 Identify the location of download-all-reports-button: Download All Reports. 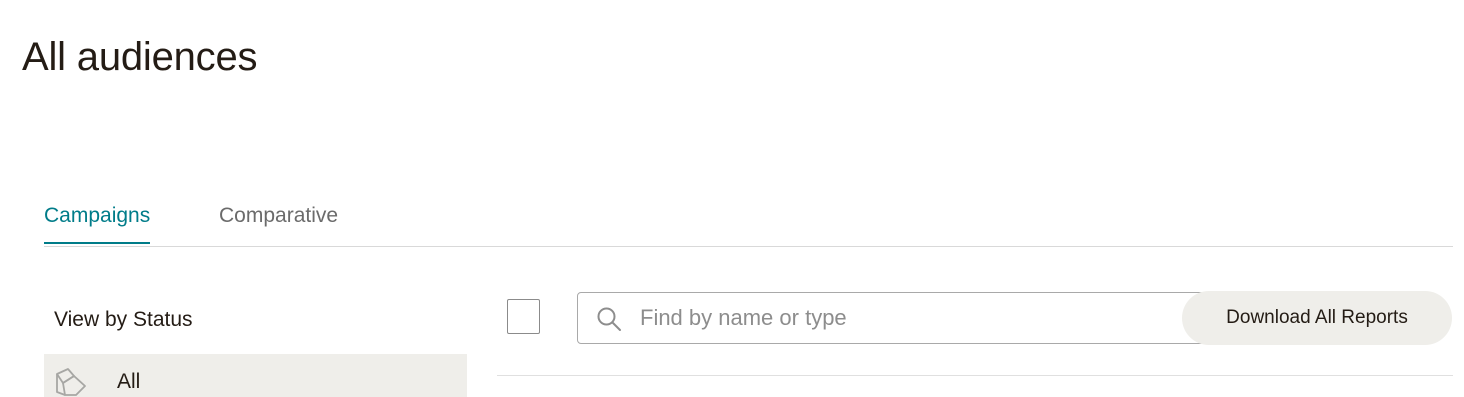
(1317, 318).